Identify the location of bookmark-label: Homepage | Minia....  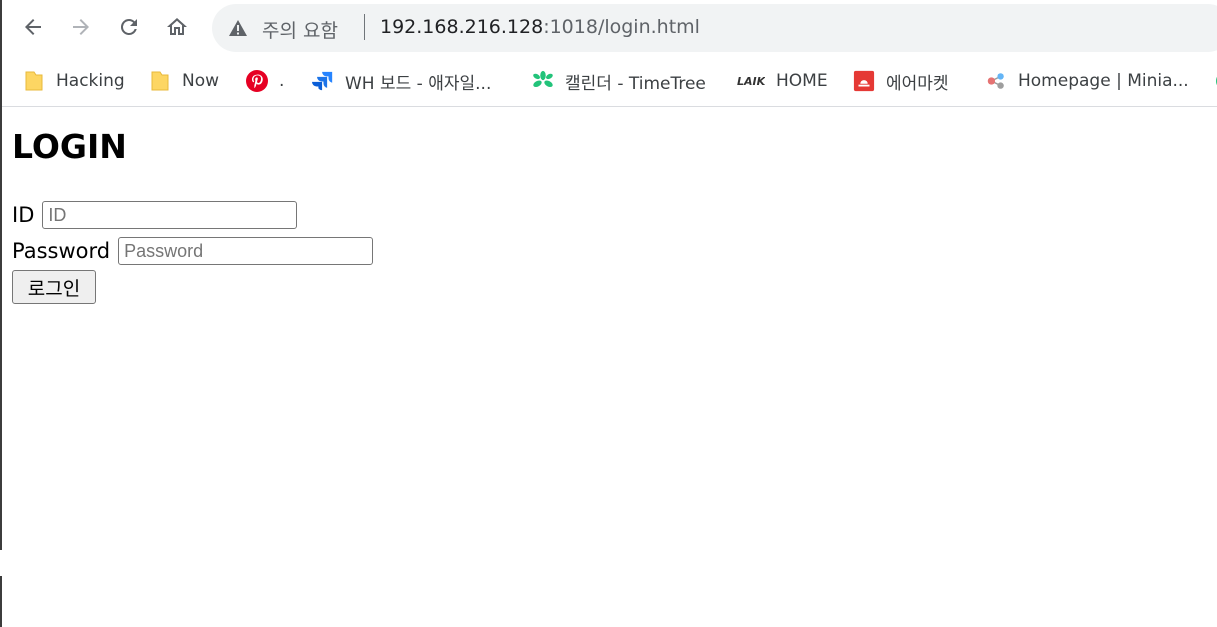
(1103, 81).